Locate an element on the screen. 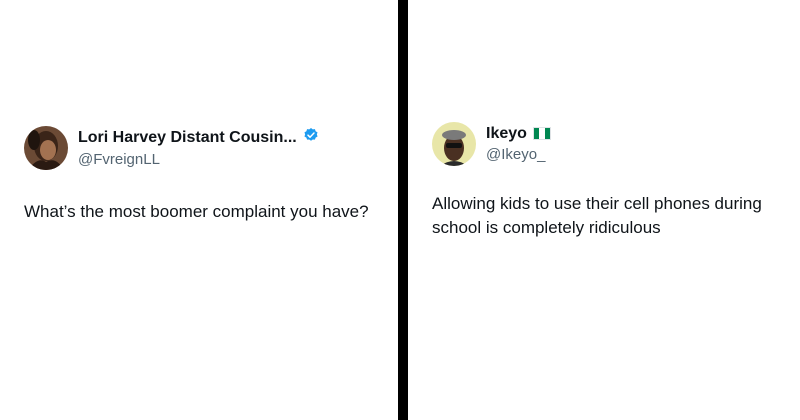 This screenshot has width=800, height=420. user-handle: @Ikeyo_ is located at coordinates (518, 155).